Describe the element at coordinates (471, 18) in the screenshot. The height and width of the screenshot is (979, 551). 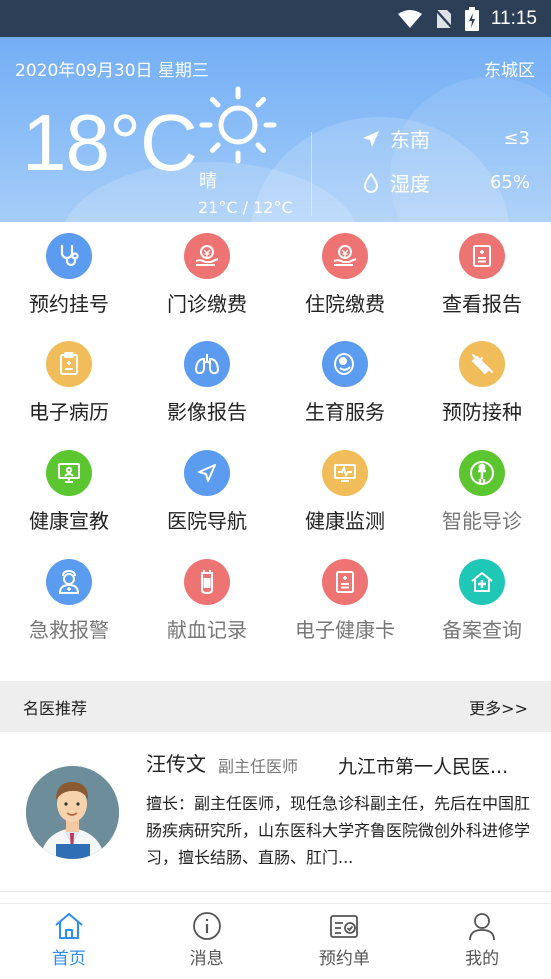
I see `battery-icon` at that location.